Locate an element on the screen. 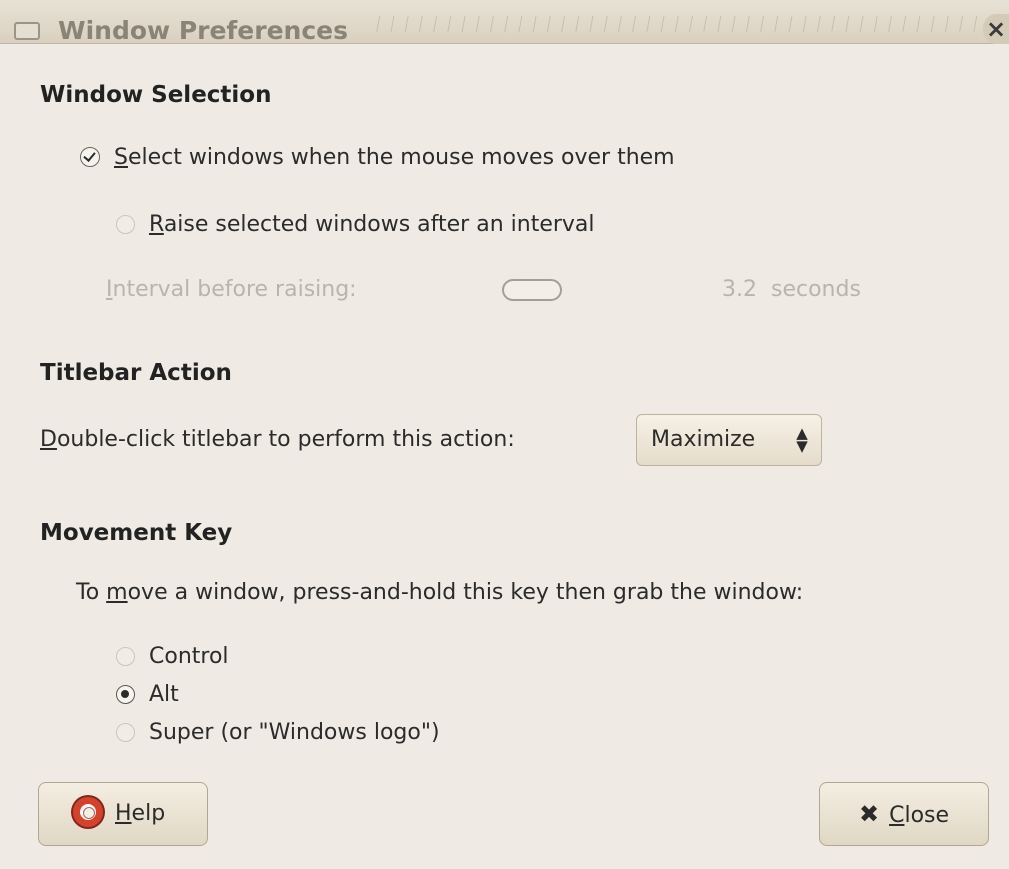 The height and width of the screenshot is (869, 1009). title-bar: Window Preferences × is located at coordinates (504, 22).